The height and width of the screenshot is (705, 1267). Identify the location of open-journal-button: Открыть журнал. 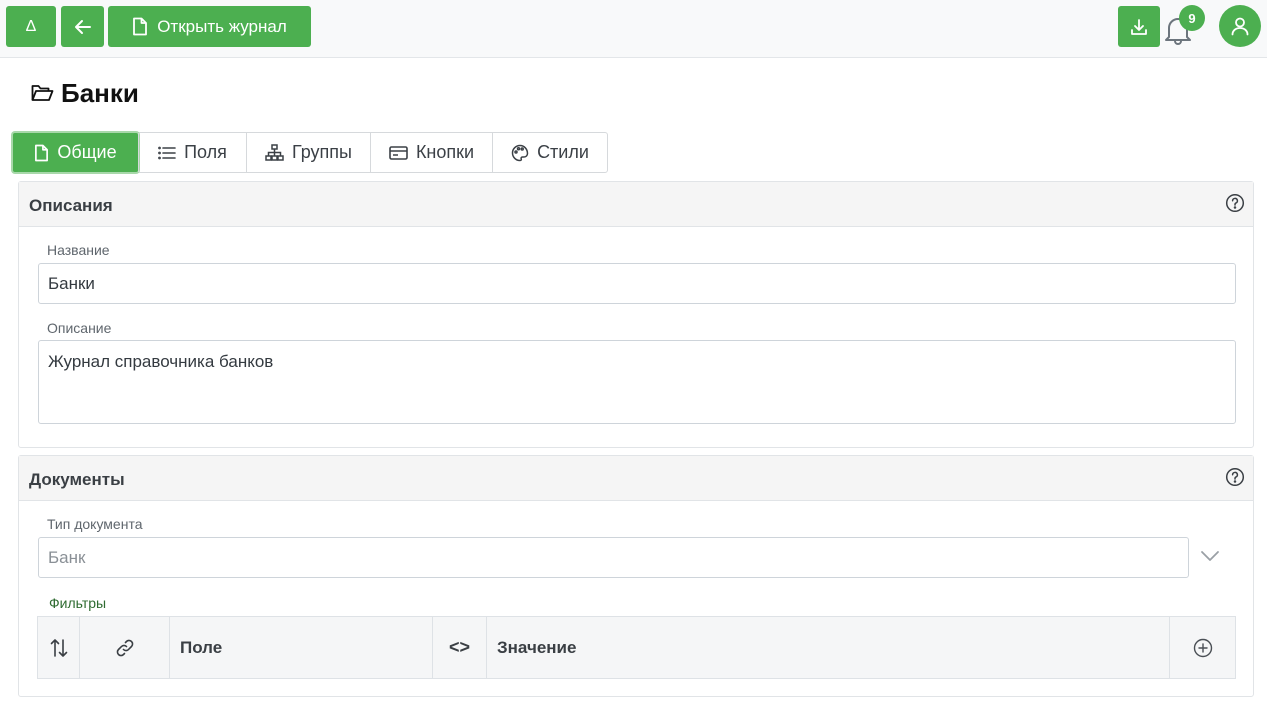
(209, 26).